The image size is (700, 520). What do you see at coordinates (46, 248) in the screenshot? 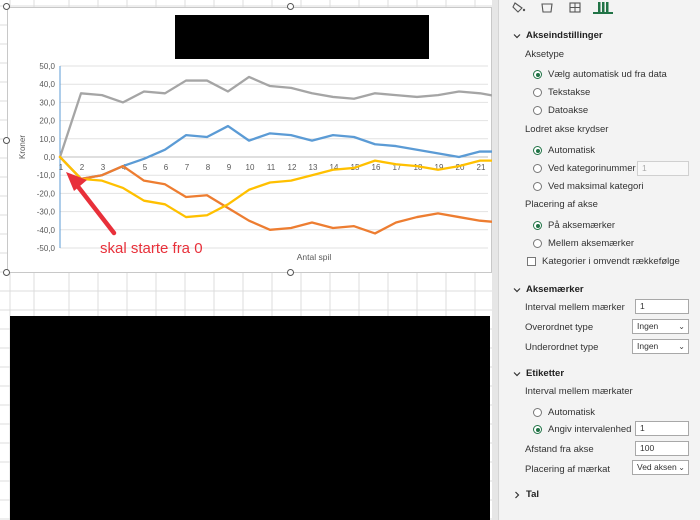
I see `y-tick-label: -50,0` at bounding box center [46, 248].